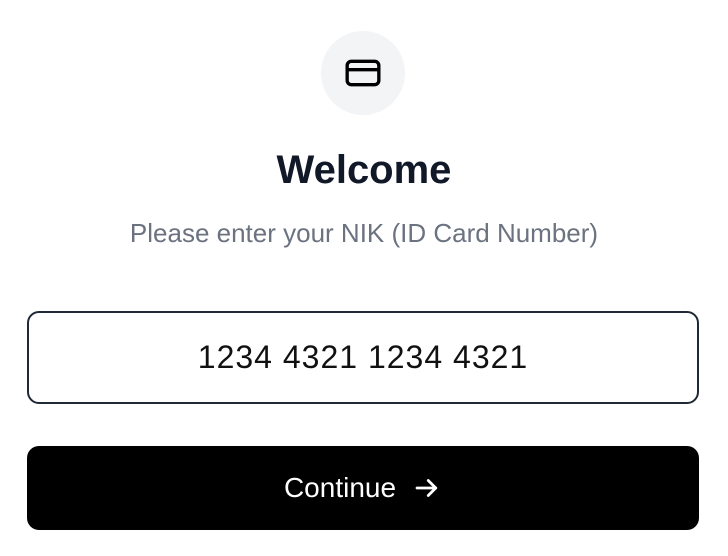  Describe the element at coordinates (340, 487) in the screenshot. I see `continue-button-label: Continue` at that location.